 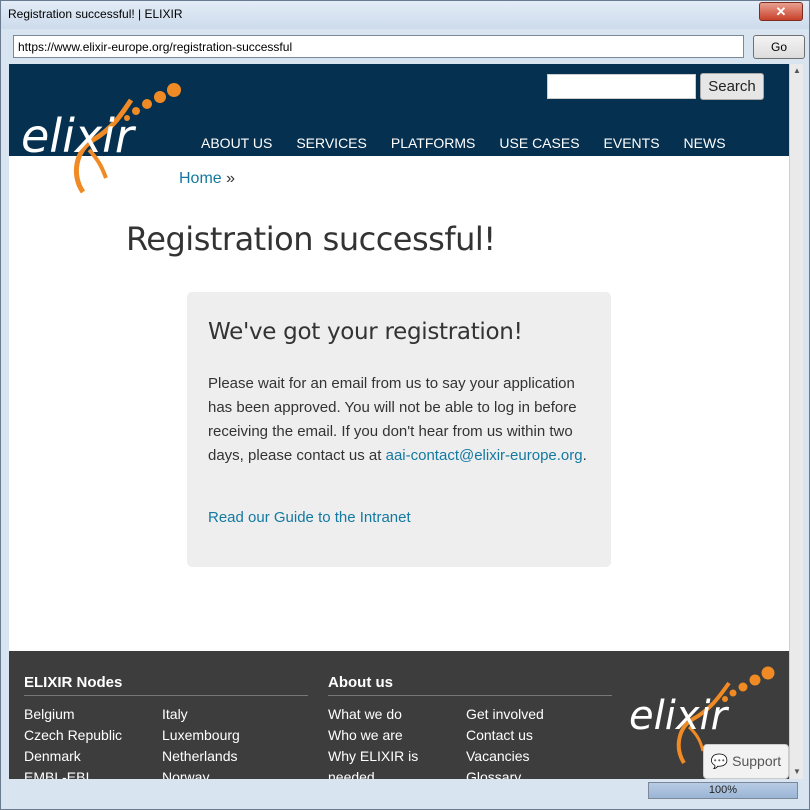 What do you see at coordinates (175, 714) in the screenshot?
I see `footer-link: Italy` at bounding box center [175, 714].